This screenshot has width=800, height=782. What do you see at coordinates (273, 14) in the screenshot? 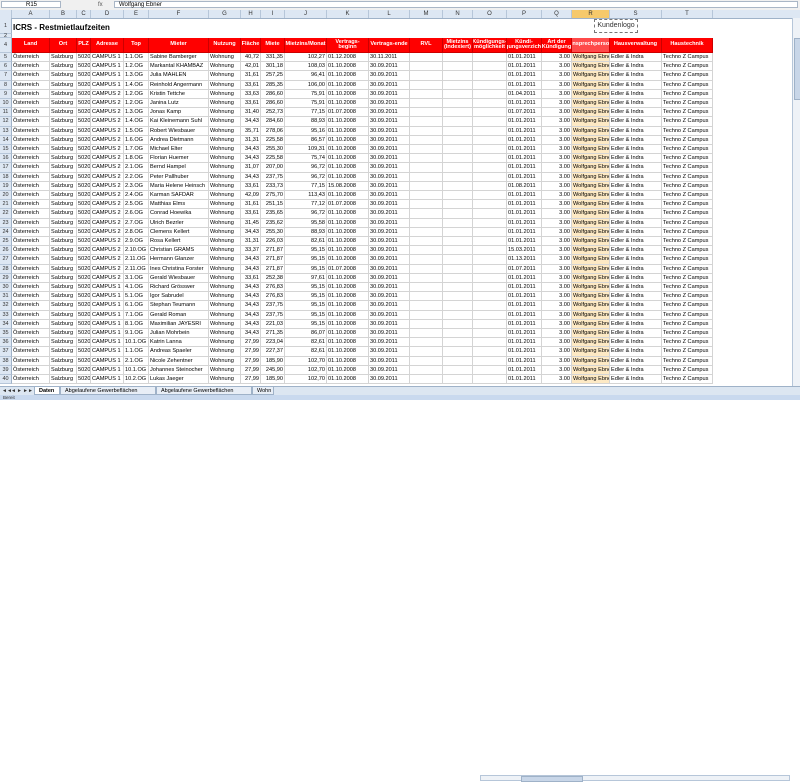
I see `column-header-i: I` at bounding box center [273, 14].